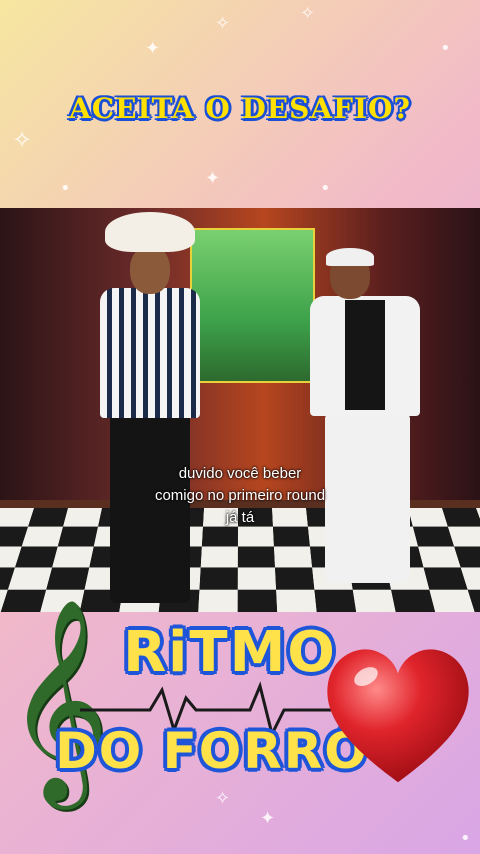  Describe the element at coordinates (240, 474) in the screenshot. I see `subtitle-line: duvido você beber` at that location.